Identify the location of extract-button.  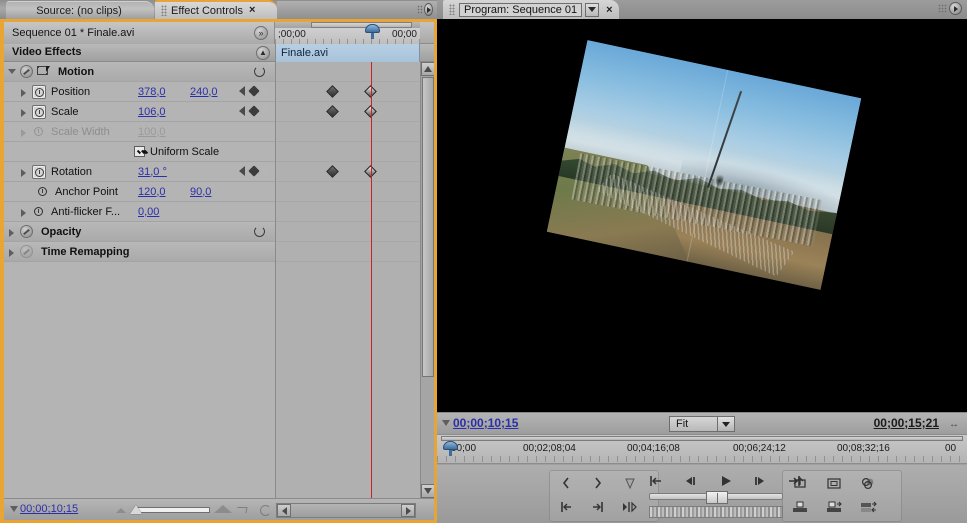
(834, 507).